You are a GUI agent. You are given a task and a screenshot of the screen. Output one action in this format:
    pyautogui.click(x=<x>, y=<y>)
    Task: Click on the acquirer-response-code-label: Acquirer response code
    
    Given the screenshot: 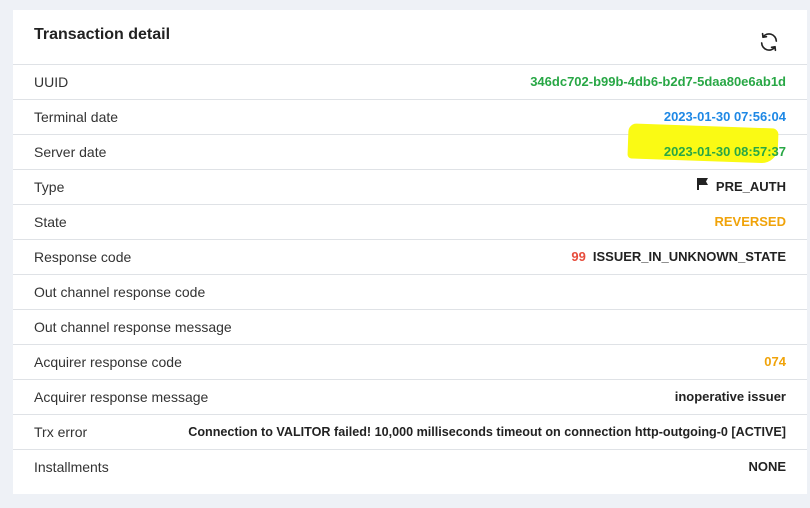 What is the action you would take?
    pyautogui.click(x=108, y=362)
    